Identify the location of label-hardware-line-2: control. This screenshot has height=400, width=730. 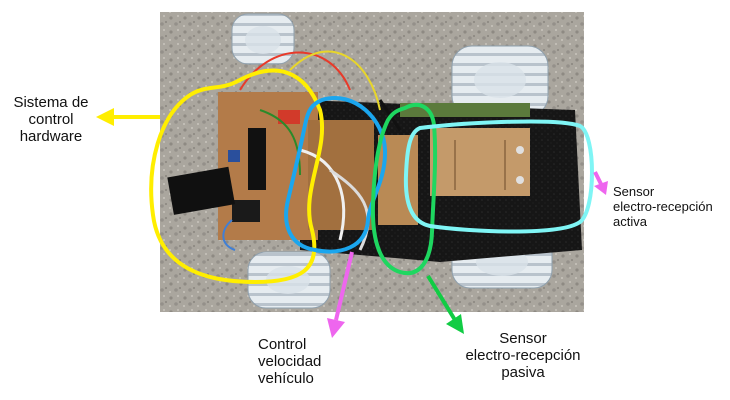
(51, 119).